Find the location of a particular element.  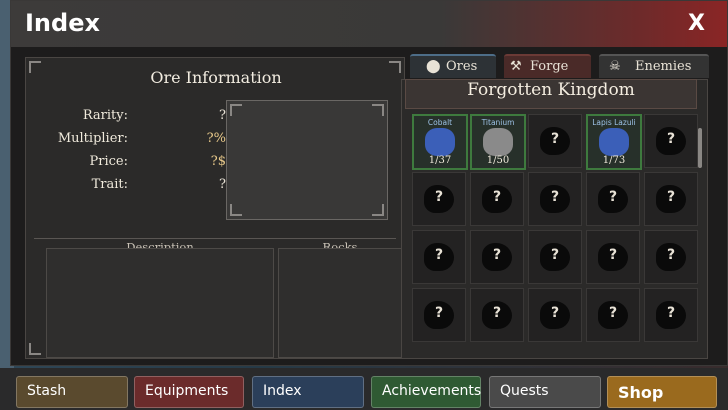

ore-name: Lapis Lazuli is located at coordinates (614, 122).